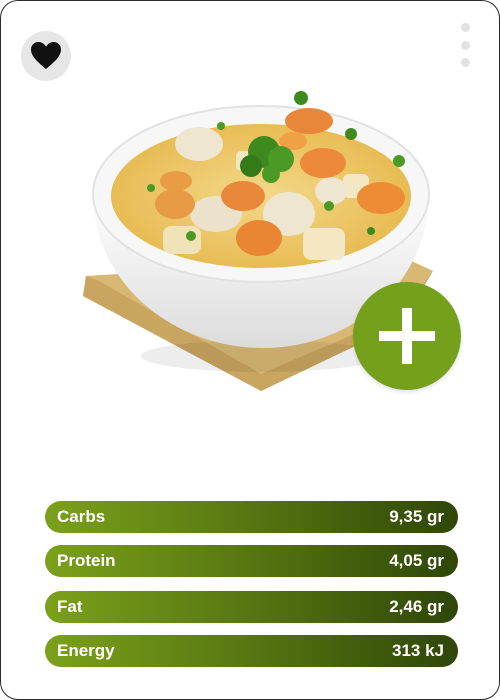  What do you see at coordinates (251, 561) in the screenshot?
I see `nutrition-row-protein: Protein 4,05 gr` at bounding box center [251, 561].